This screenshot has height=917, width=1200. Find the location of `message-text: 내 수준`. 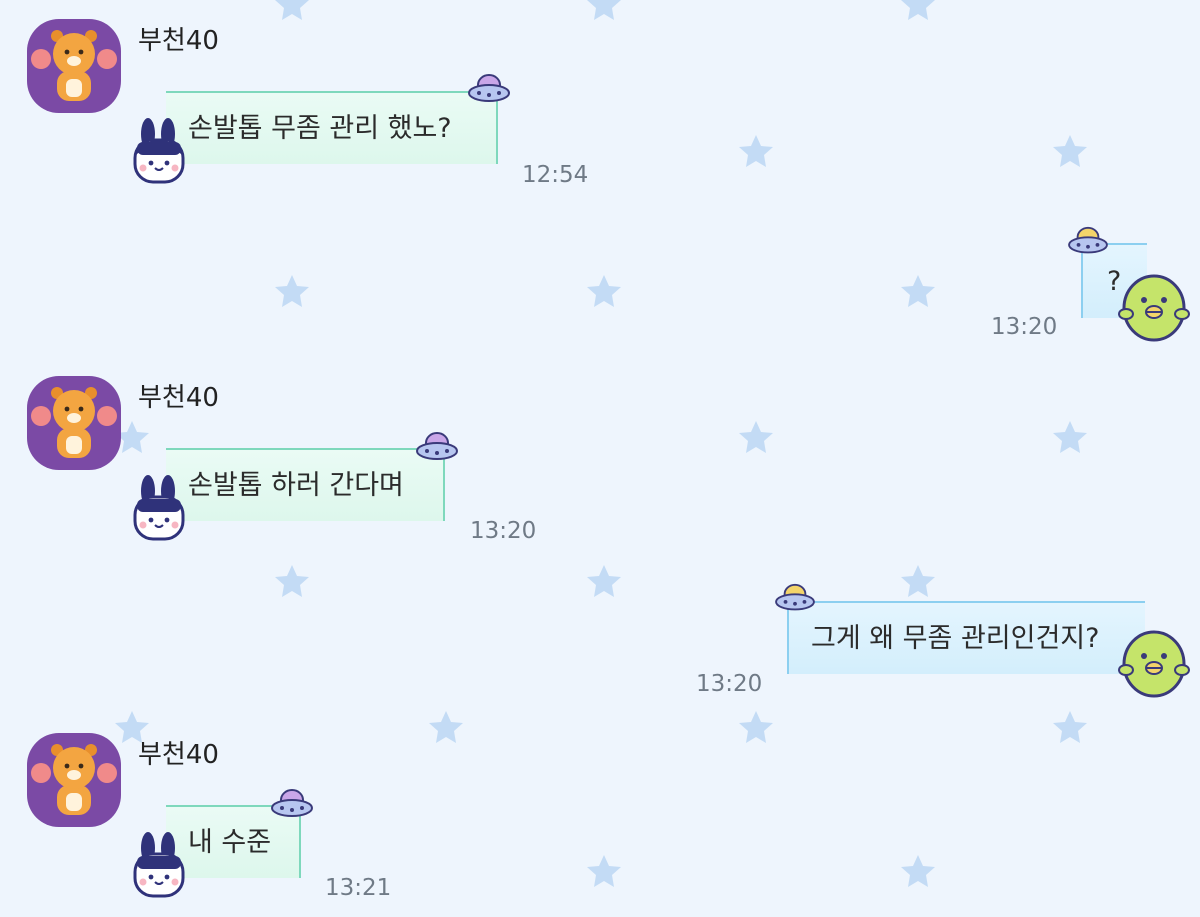

message-text: 내 수준 is located at coordinates (230, 842).